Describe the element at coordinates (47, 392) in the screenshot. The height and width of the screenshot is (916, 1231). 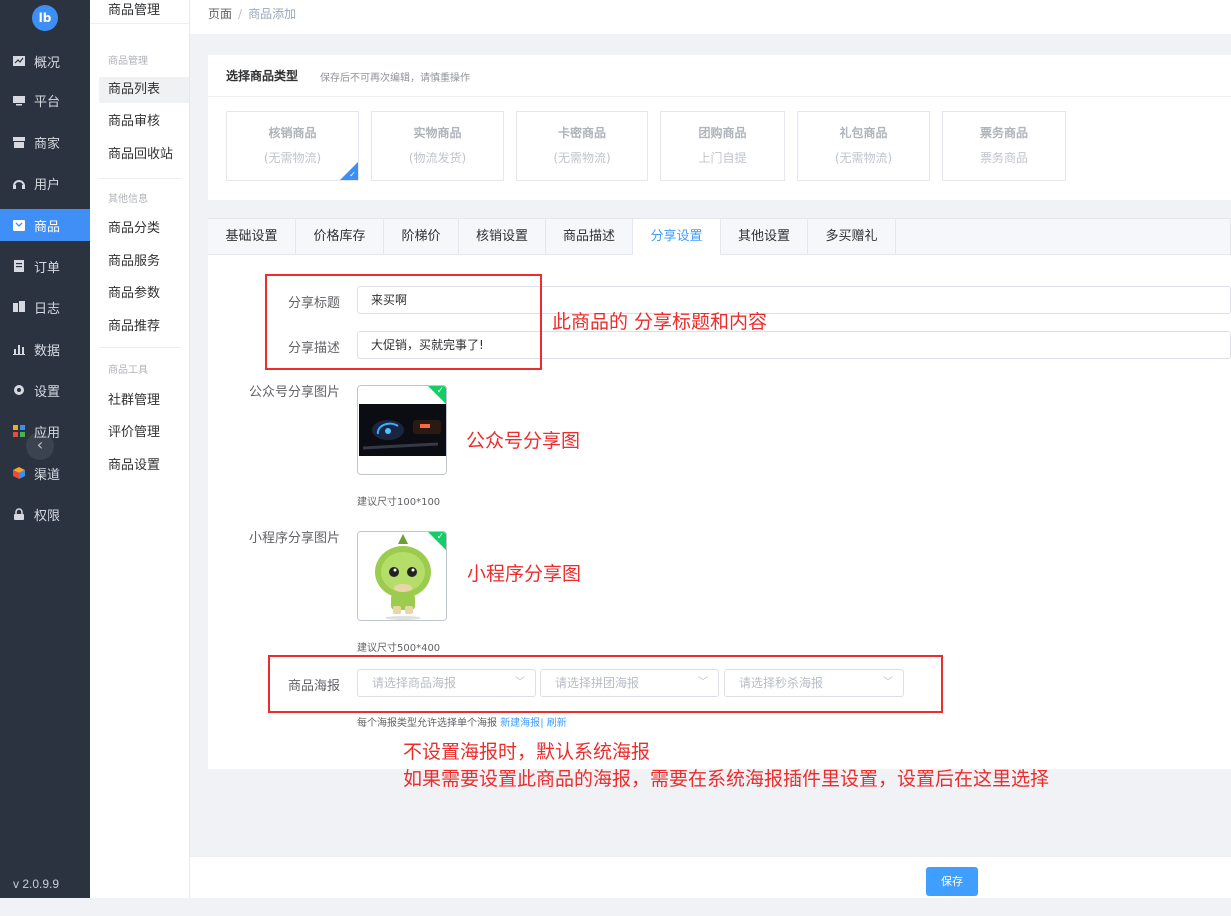
I see `nav-label: 设置` at that location.